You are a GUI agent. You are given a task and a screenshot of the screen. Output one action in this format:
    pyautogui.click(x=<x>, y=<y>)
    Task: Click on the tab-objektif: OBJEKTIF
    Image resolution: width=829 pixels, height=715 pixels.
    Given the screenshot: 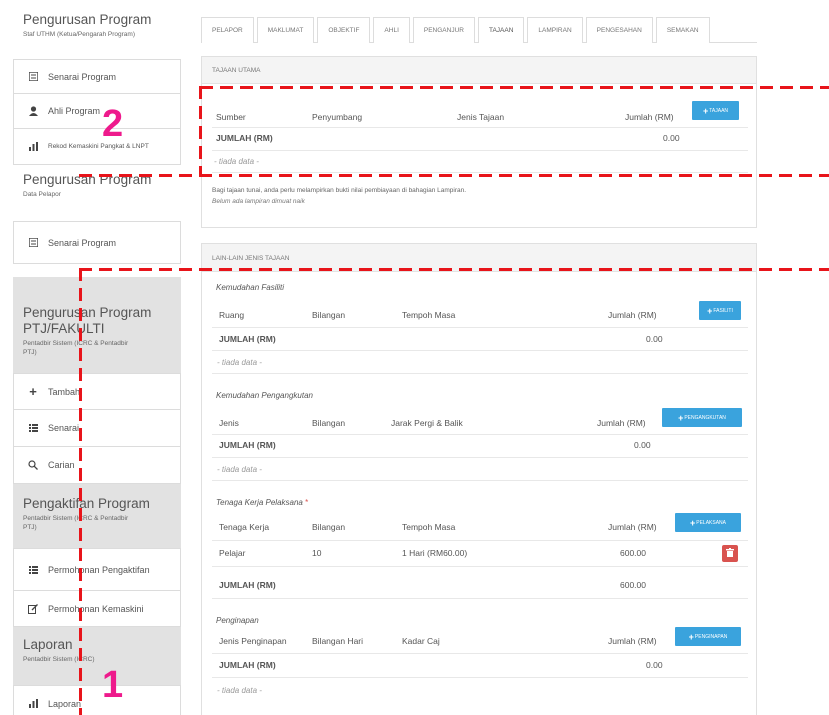 What is the action you would take?
    pyautogui.click(x=344, y=30)
    